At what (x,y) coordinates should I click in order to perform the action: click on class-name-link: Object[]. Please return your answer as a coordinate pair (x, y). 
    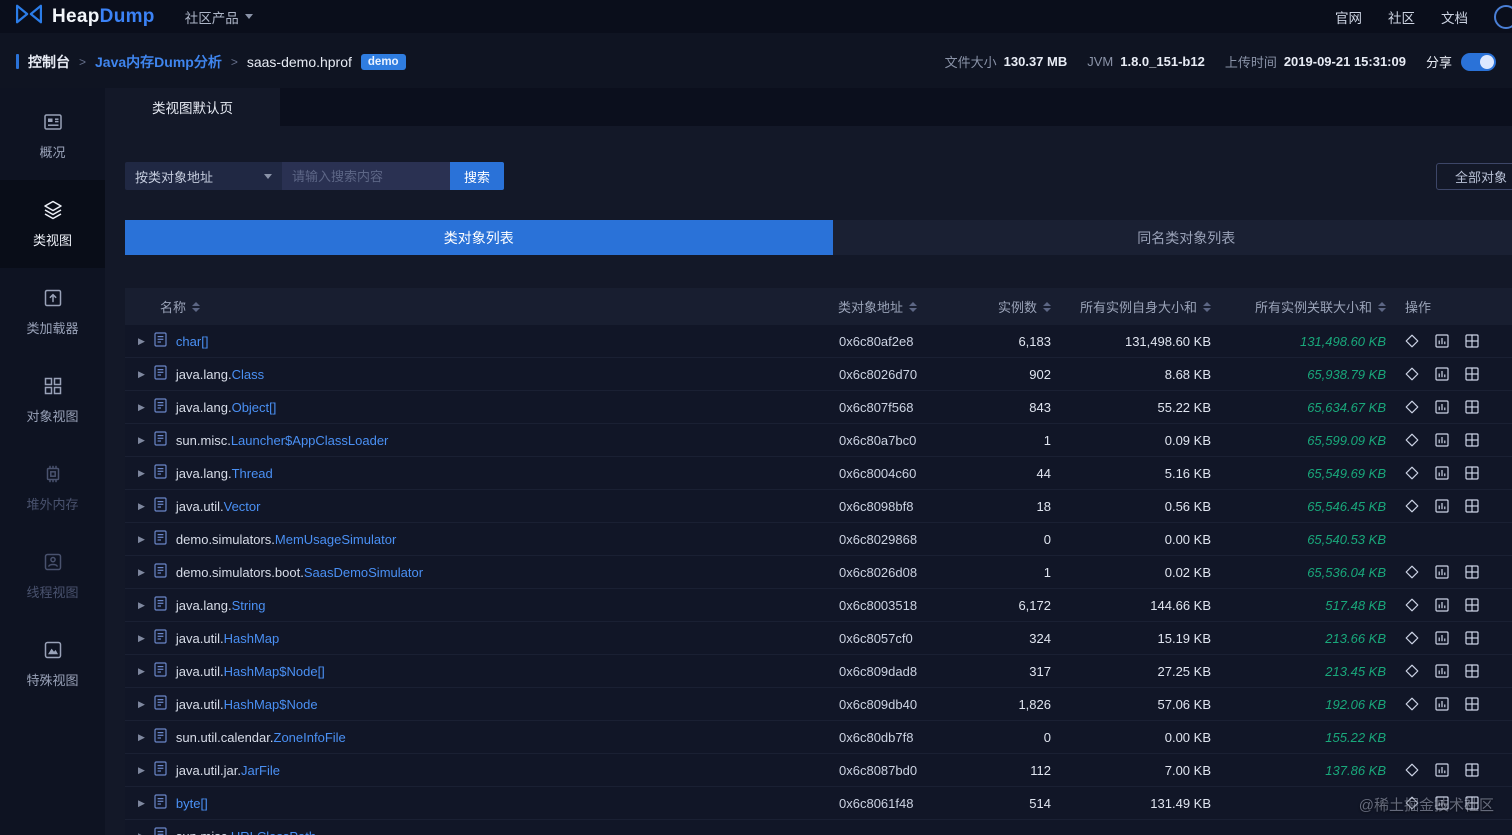
    Looking at the image, I should click on (254, 407).